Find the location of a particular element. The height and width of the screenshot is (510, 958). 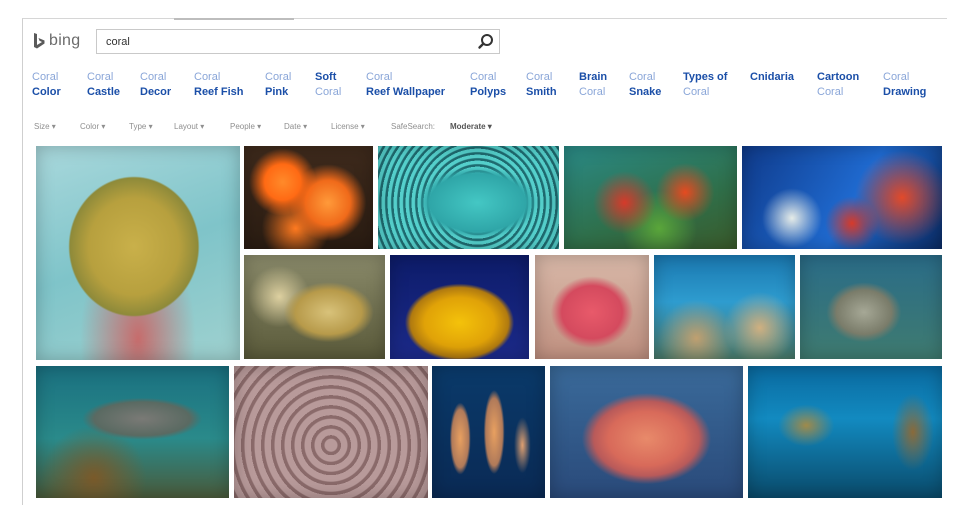

related-search-chip: Types of Coral is located at coordinates (705, 85).